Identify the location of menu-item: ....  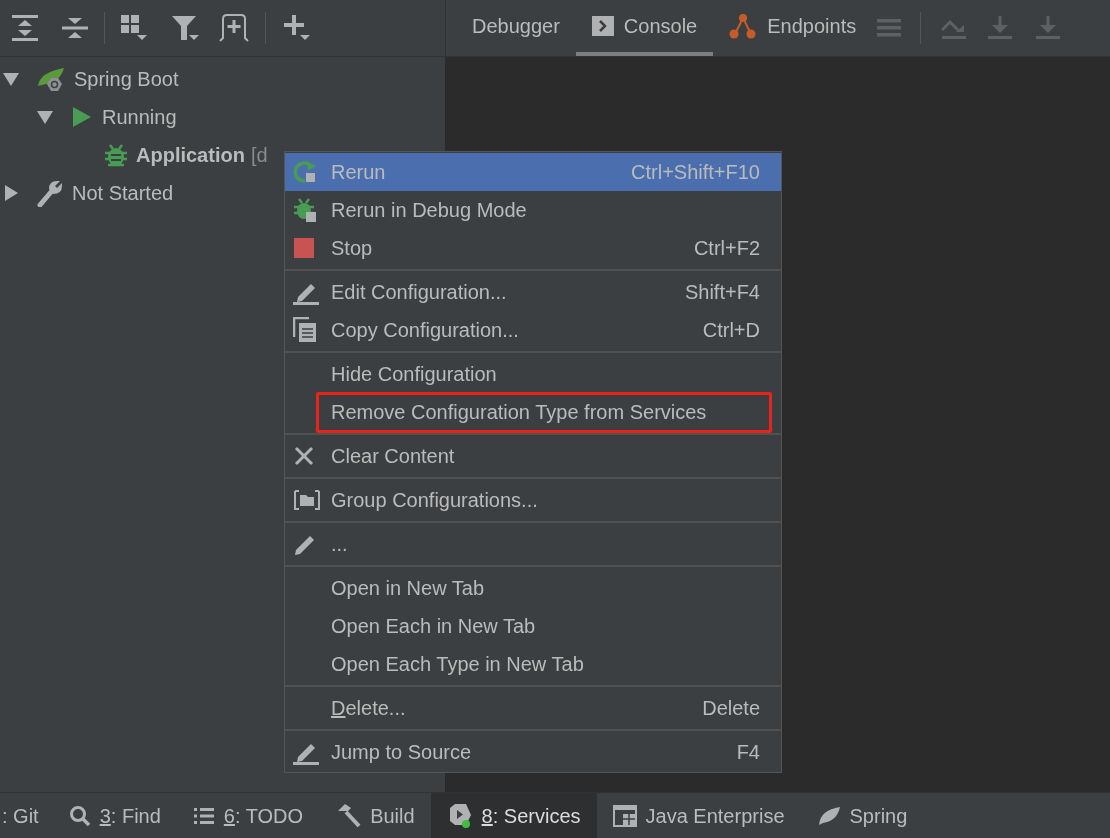
(533, 544).